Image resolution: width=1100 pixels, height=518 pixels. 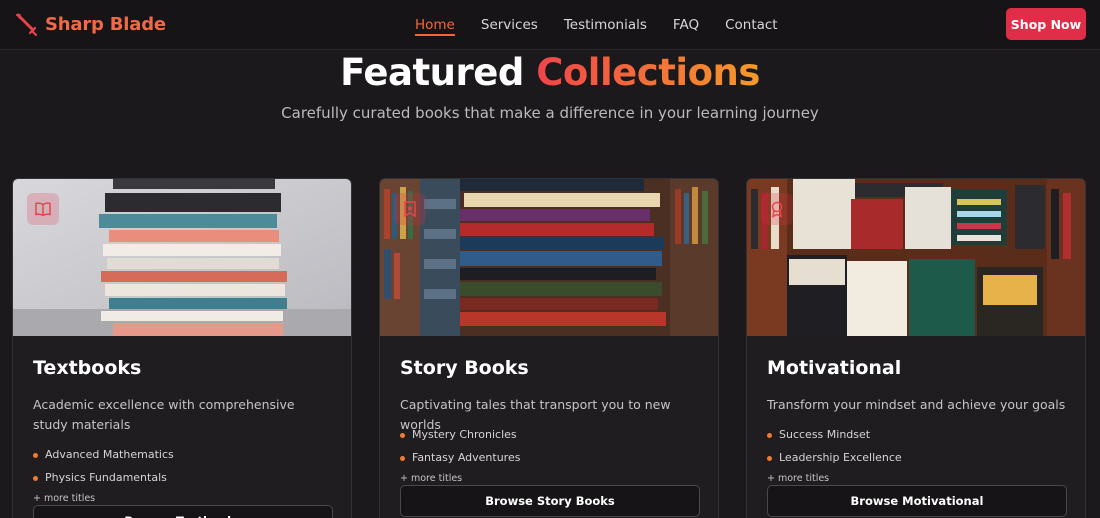 I want to click on list-item: Physics Fundamentals, so click(x=103, y=481).